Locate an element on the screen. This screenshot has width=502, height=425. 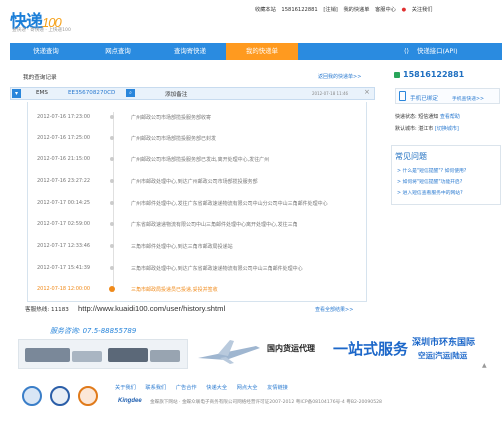
nav-api-label: 快递接口(API) is located at coordinates (437, 51).